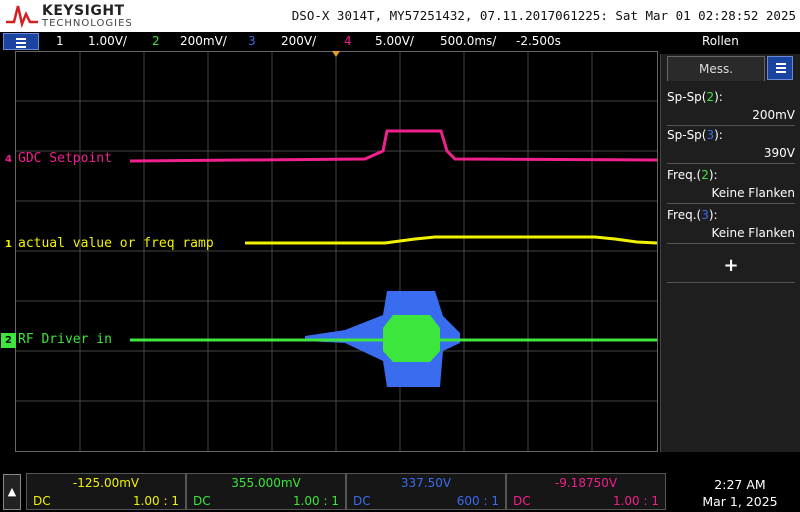  What do you see at coordinates (202, 501) in the screenshot?
I see `ch2-coupling: DC` at bounding box center [202, 501].